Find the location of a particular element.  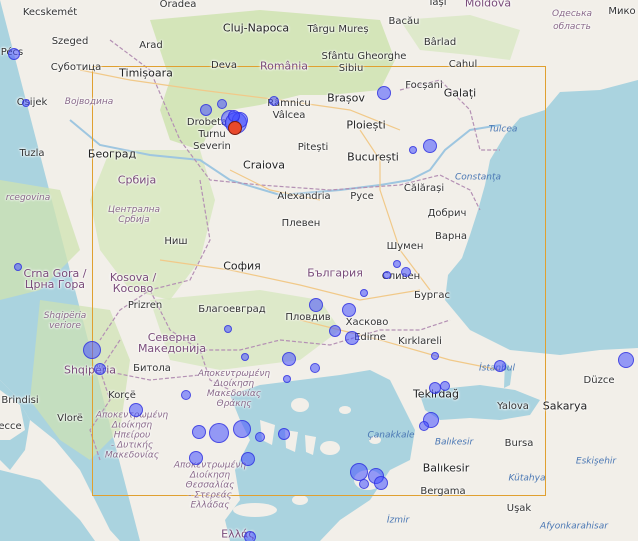

label-brasov: Brașov is located at coordinates (346, 98).